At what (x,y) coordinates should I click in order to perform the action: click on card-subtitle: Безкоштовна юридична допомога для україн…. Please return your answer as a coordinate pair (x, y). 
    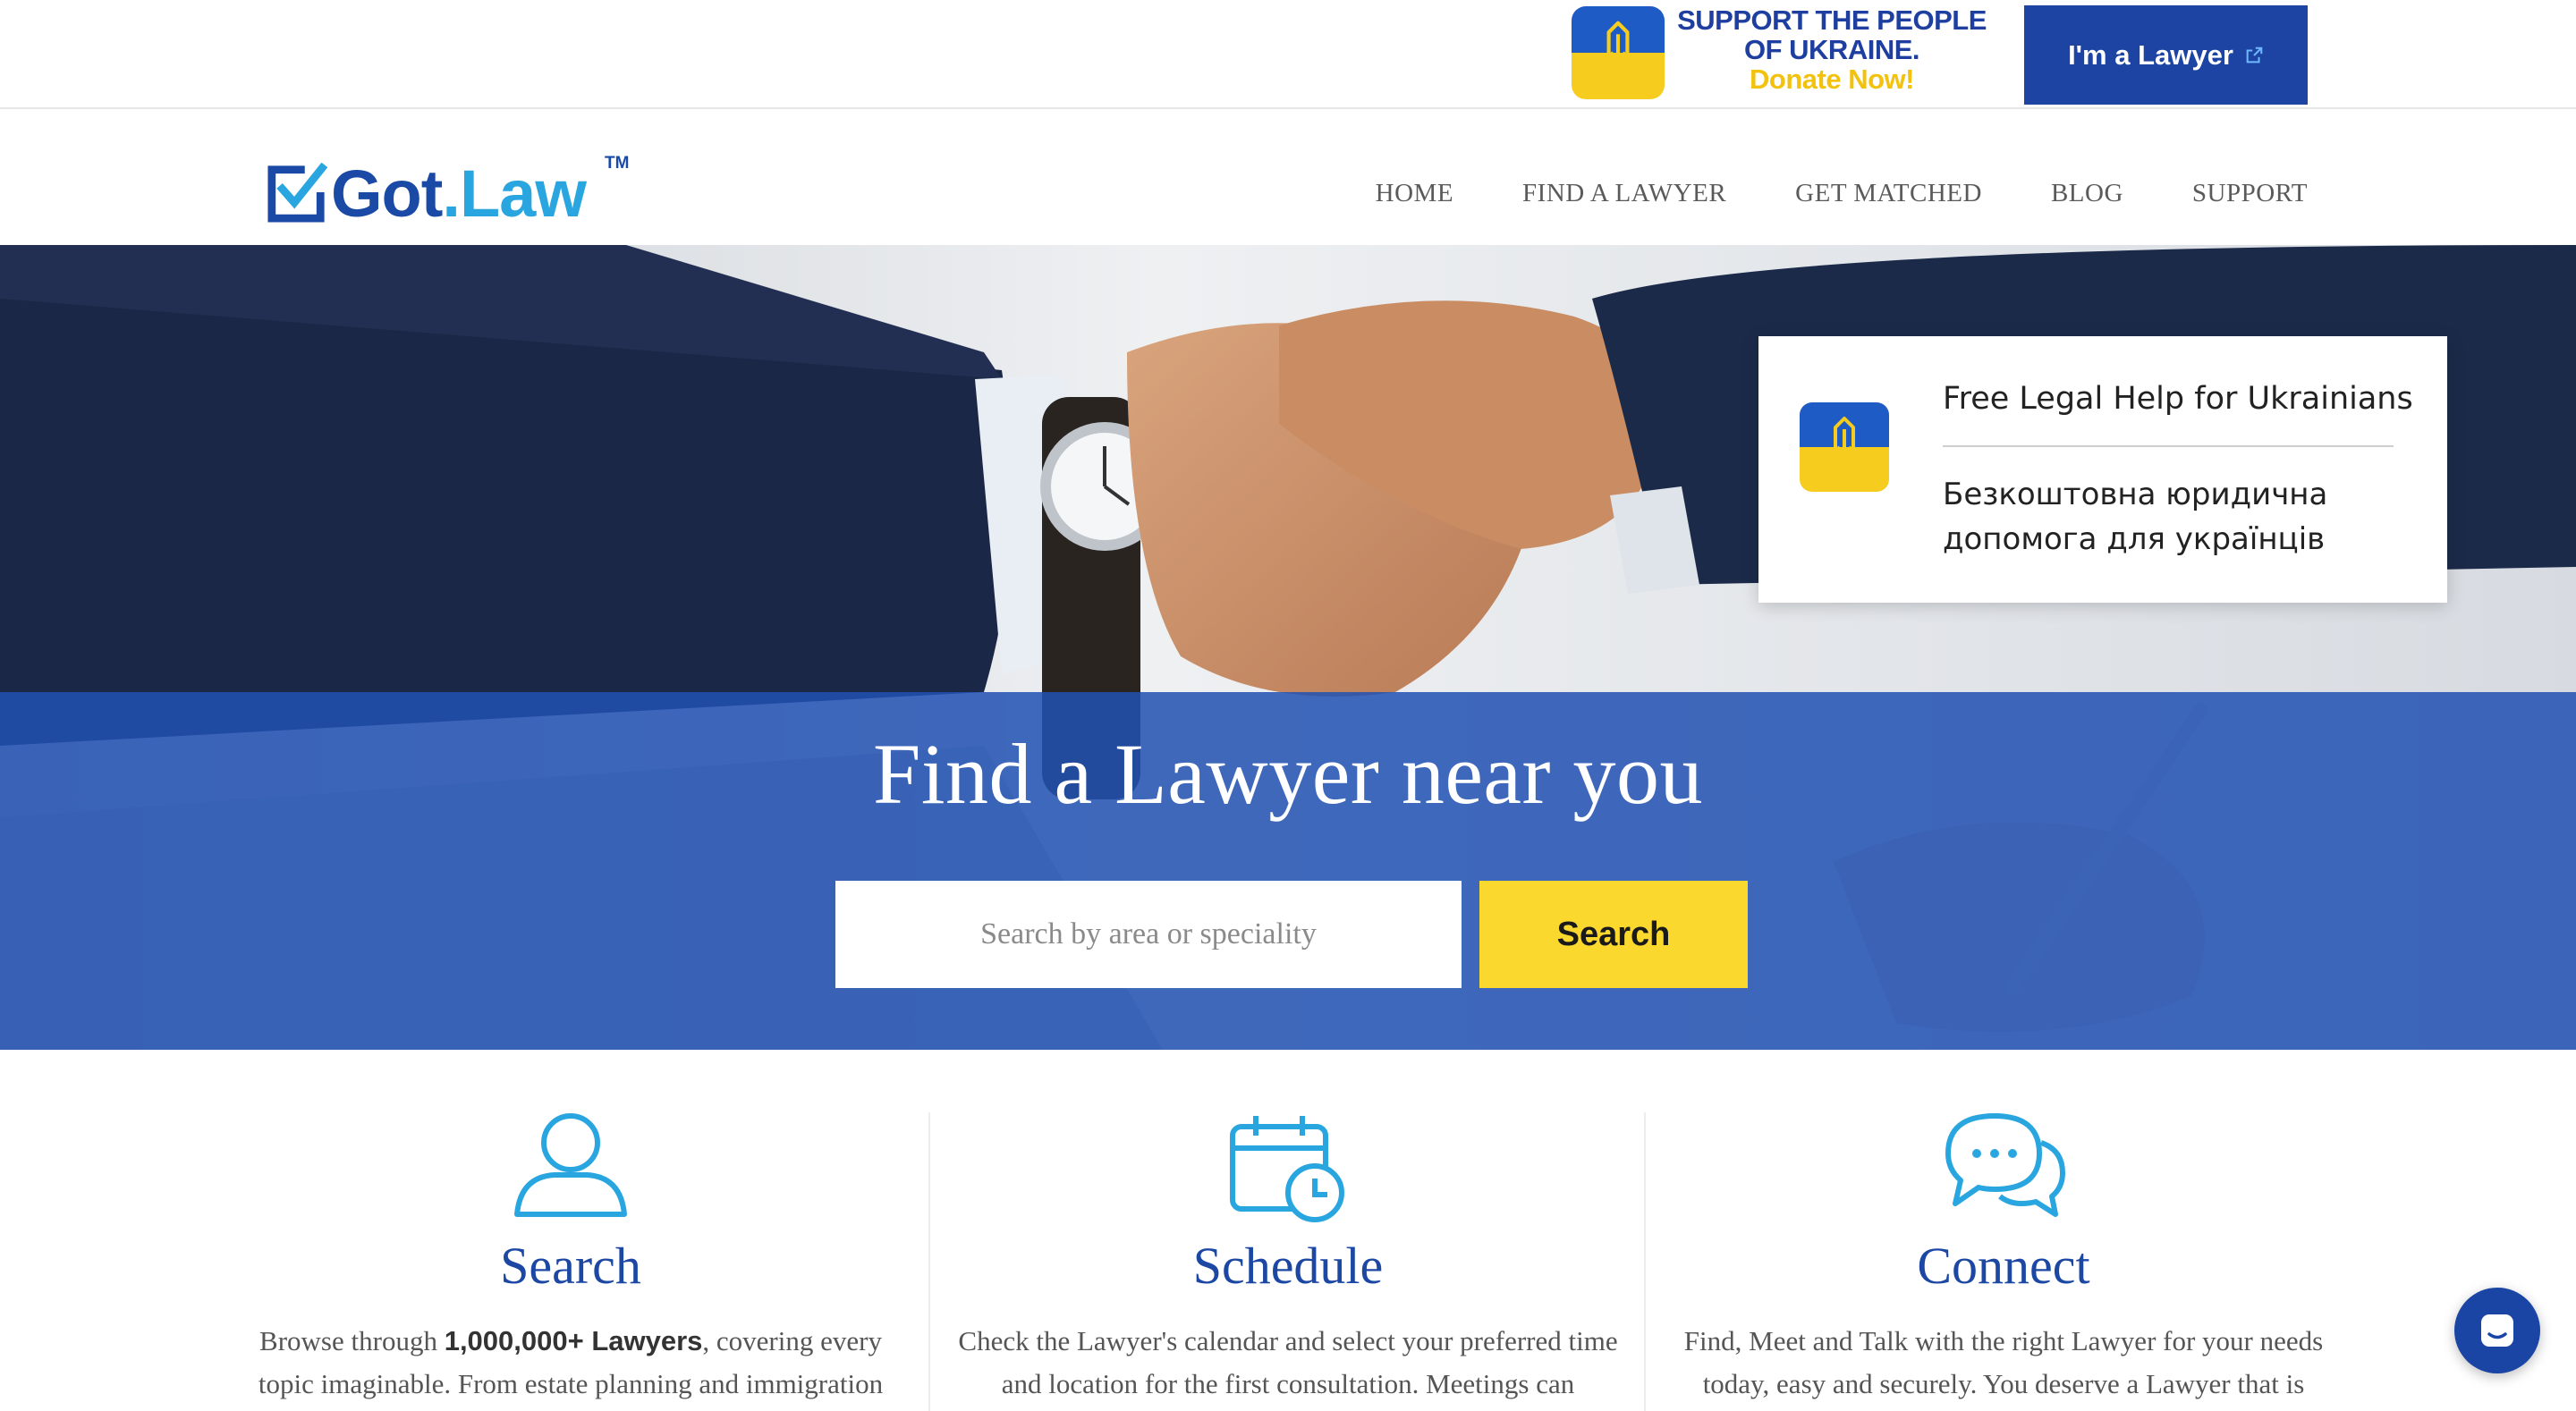
    Looking at the image, I should click on (2135, 517).